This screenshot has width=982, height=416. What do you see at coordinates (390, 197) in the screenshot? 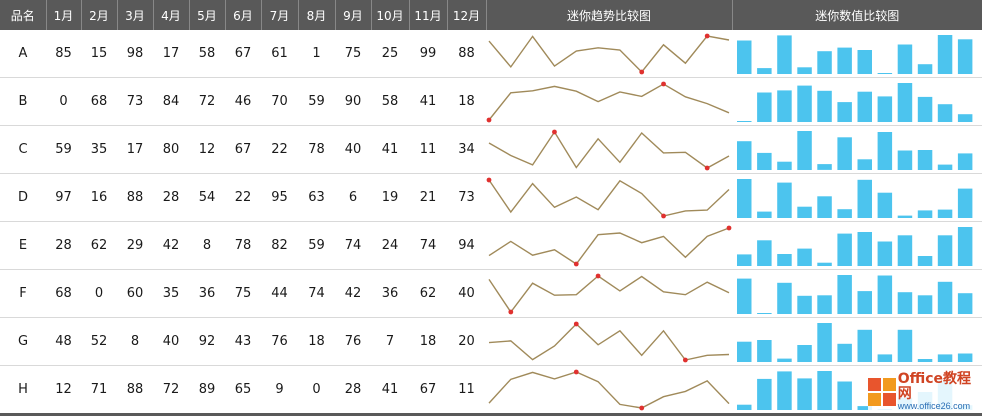
I see `value-cell: 19` at bounding box center [390, 197].